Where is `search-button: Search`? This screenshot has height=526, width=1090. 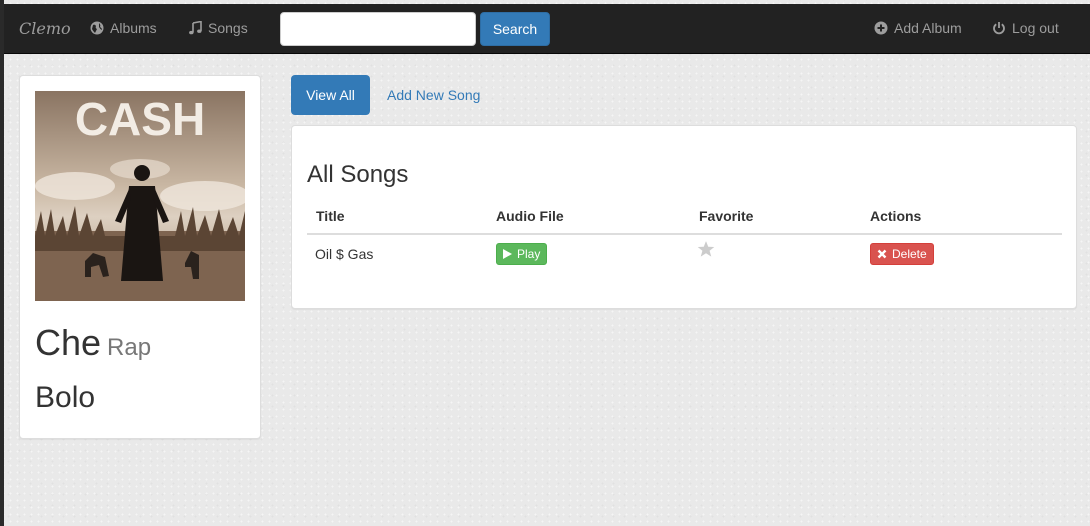 search-button: Search is located at coordinates (515, 29).